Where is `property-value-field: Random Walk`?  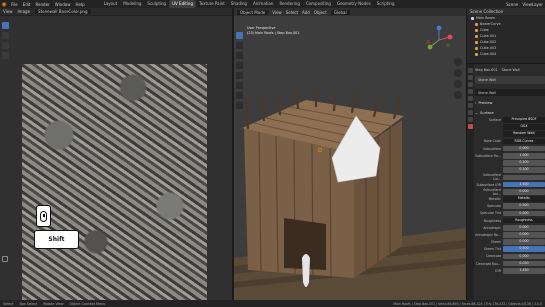
property-value-field: Random Walk is located at coordinates (524, 134).